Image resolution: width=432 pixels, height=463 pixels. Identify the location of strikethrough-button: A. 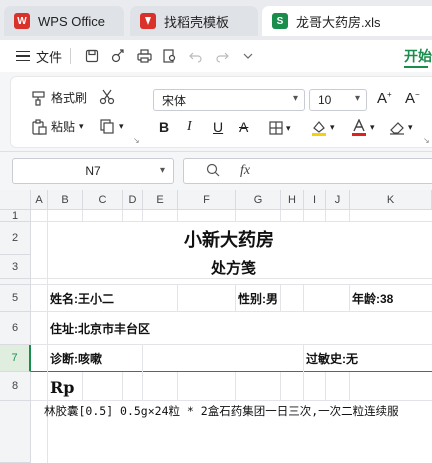
(243, 127).